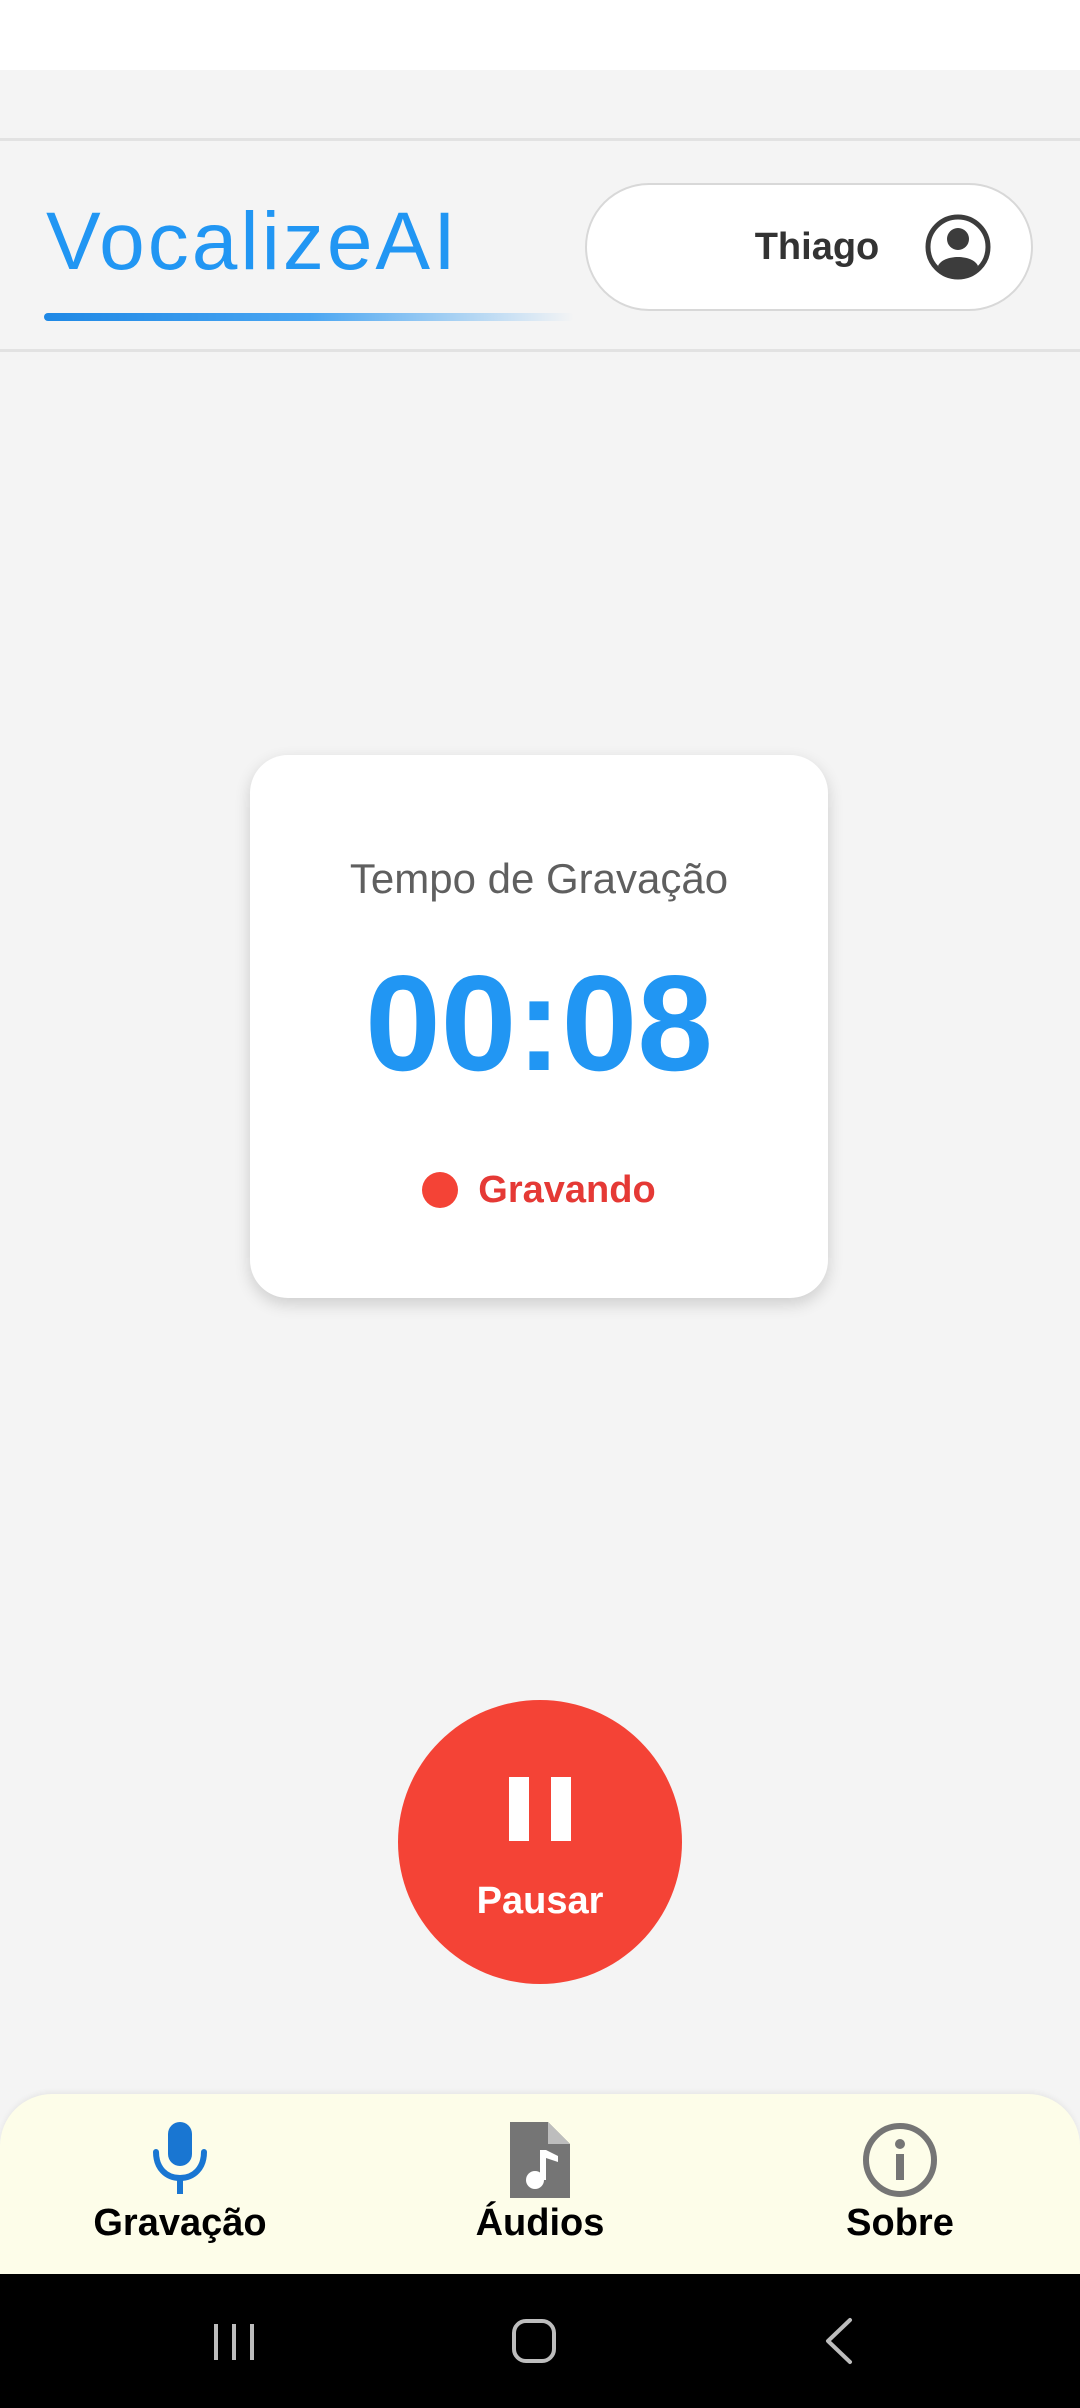  I want to click on app-logo: VocalizeAI, so click(252, 241).